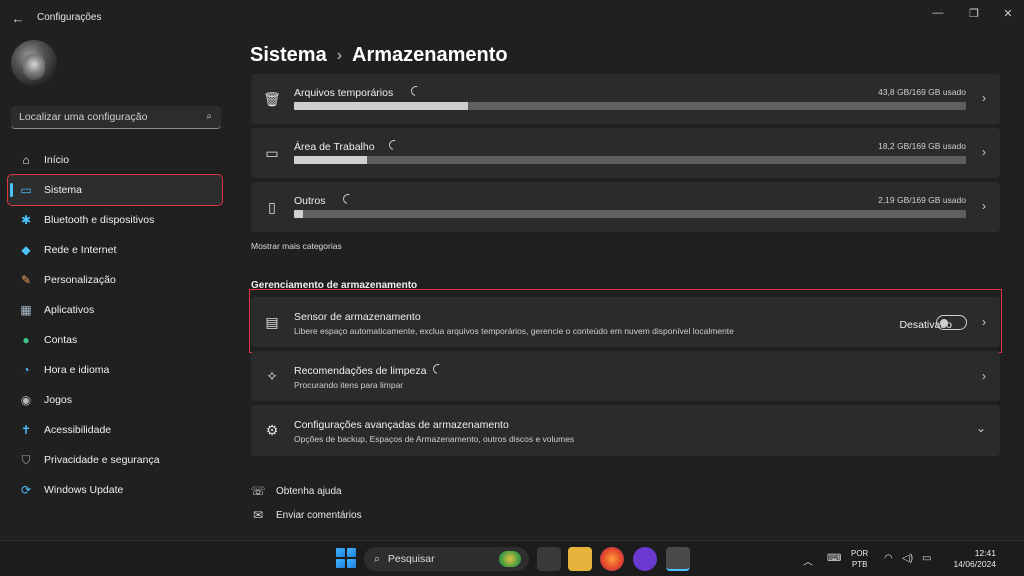  Describe the element at coordinates (57, 160) in the screenshot. I see `sidebar-item-label: Início` at that location.